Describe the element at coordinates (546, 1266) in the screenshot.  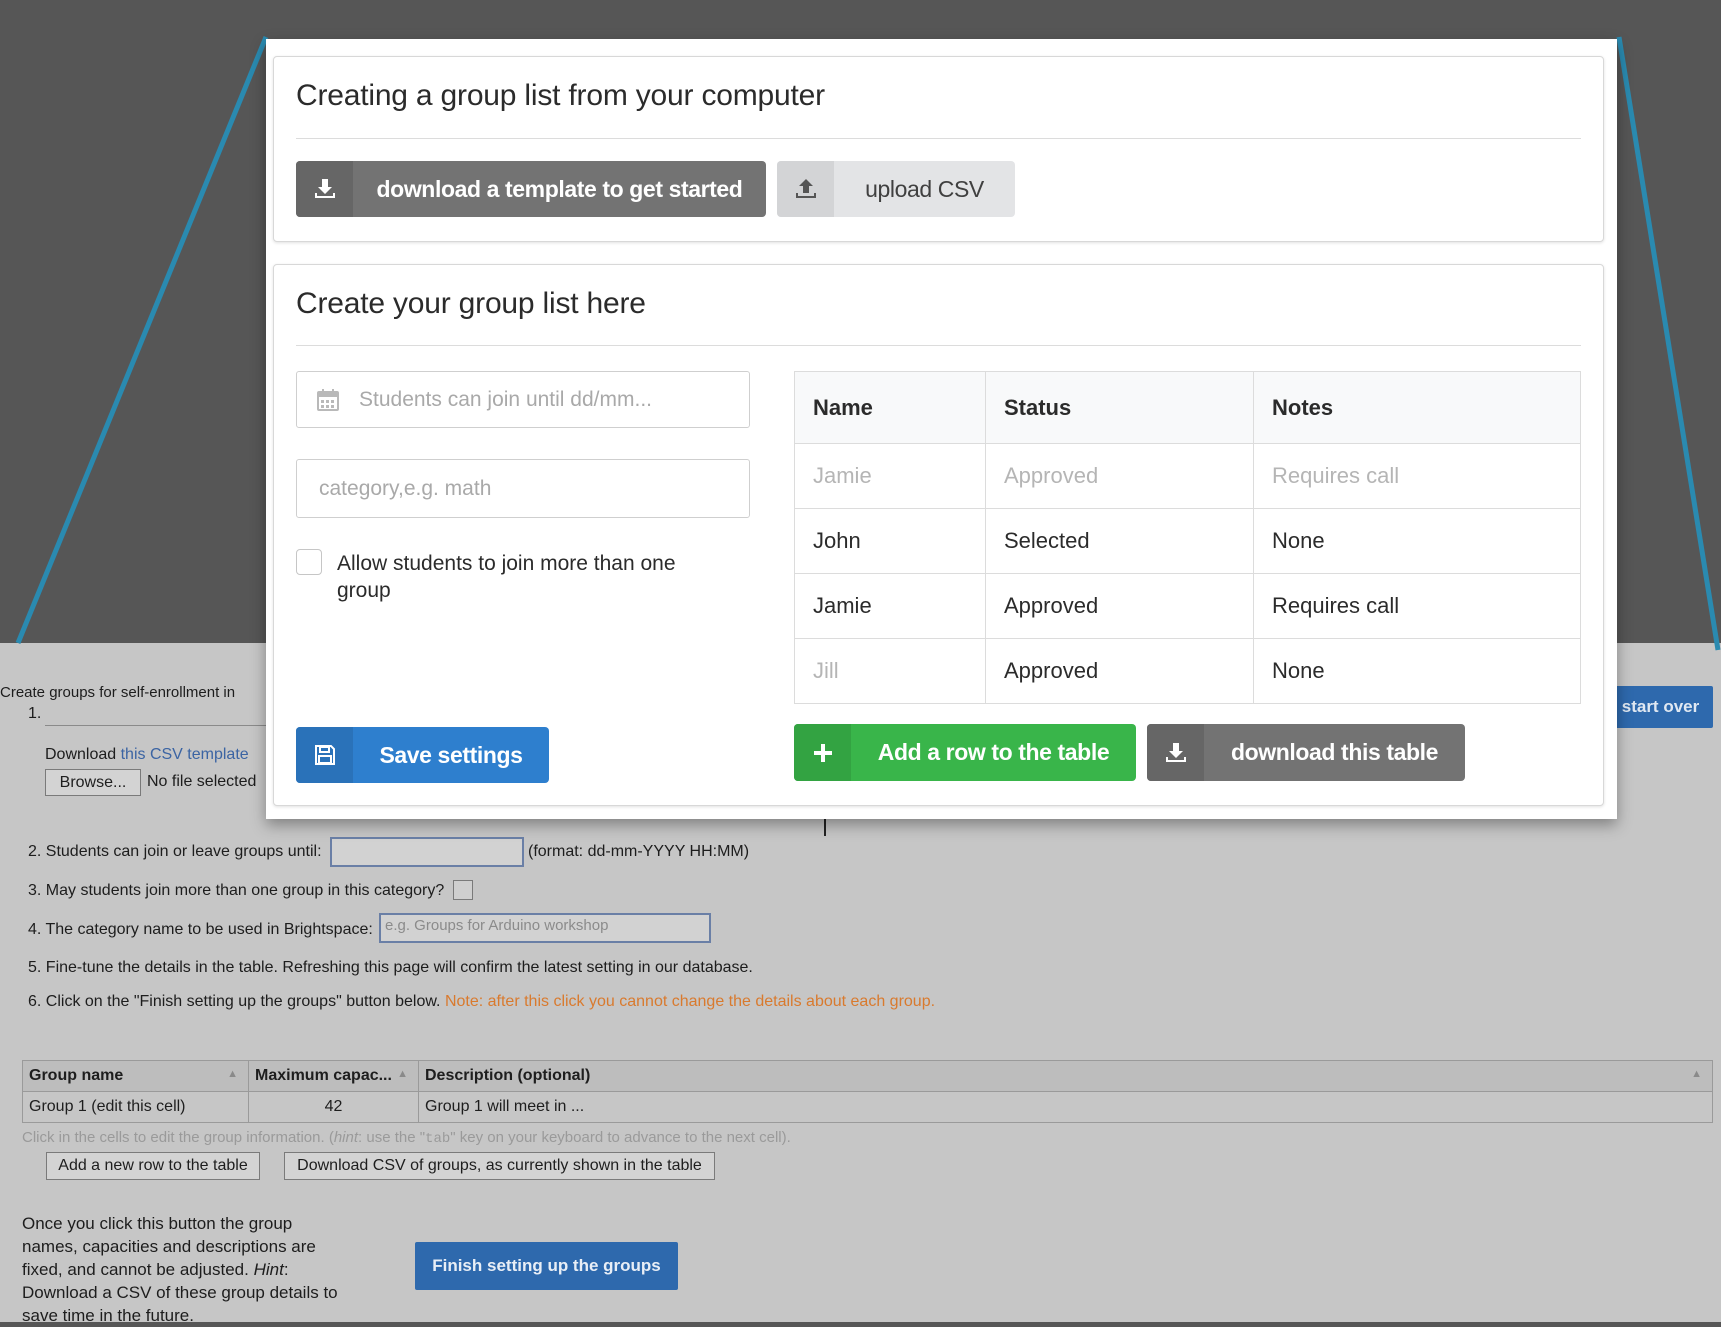
I see `finish-setup-button: Finish setting up the groups` at that location.